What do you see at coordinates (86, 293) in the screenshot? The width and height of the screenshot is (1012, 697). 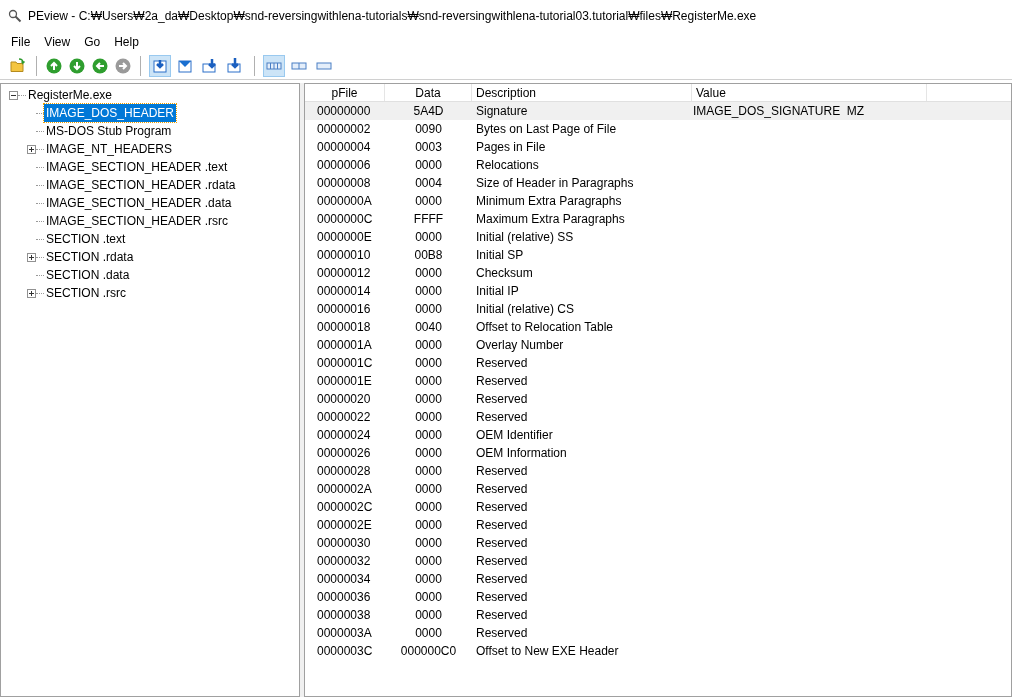 I see `tree-item: SECTION .rsrc` at bounding box center [86, 293].